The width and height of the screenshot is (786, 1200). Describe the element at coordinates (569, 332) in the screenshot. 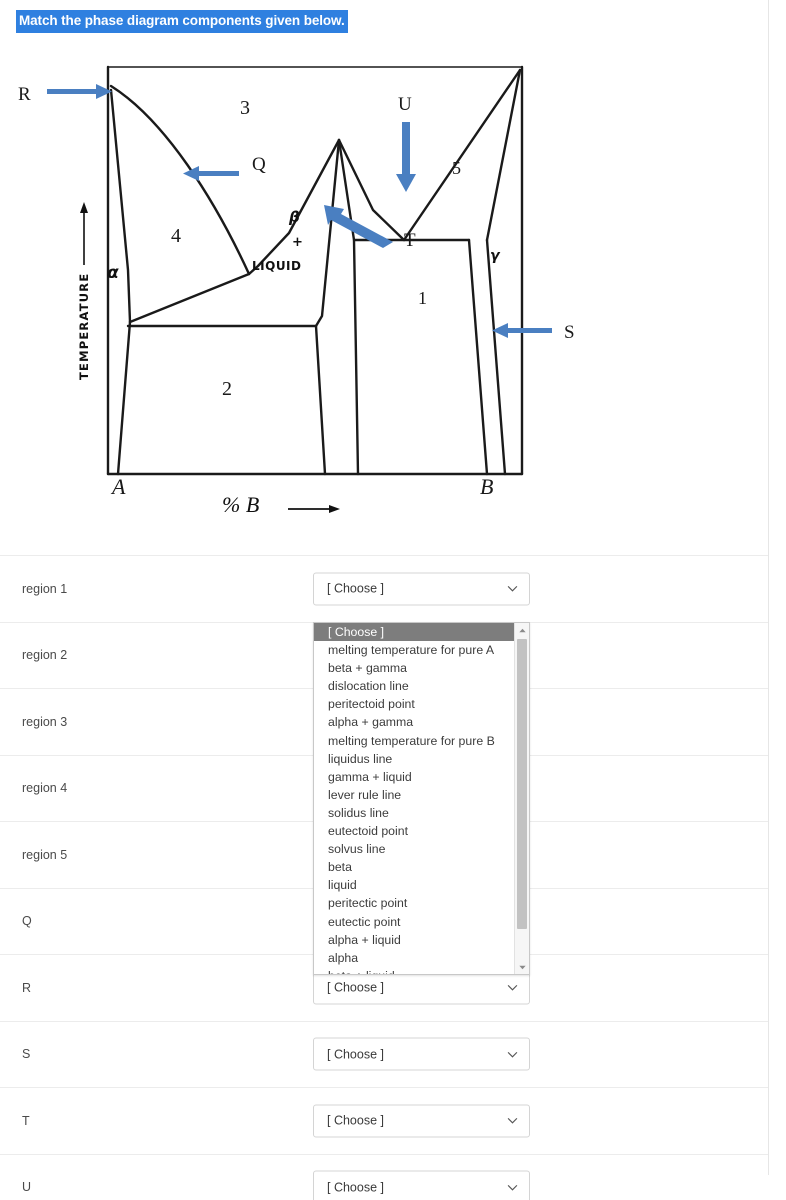

I see `callout-S-label: S` at that location.